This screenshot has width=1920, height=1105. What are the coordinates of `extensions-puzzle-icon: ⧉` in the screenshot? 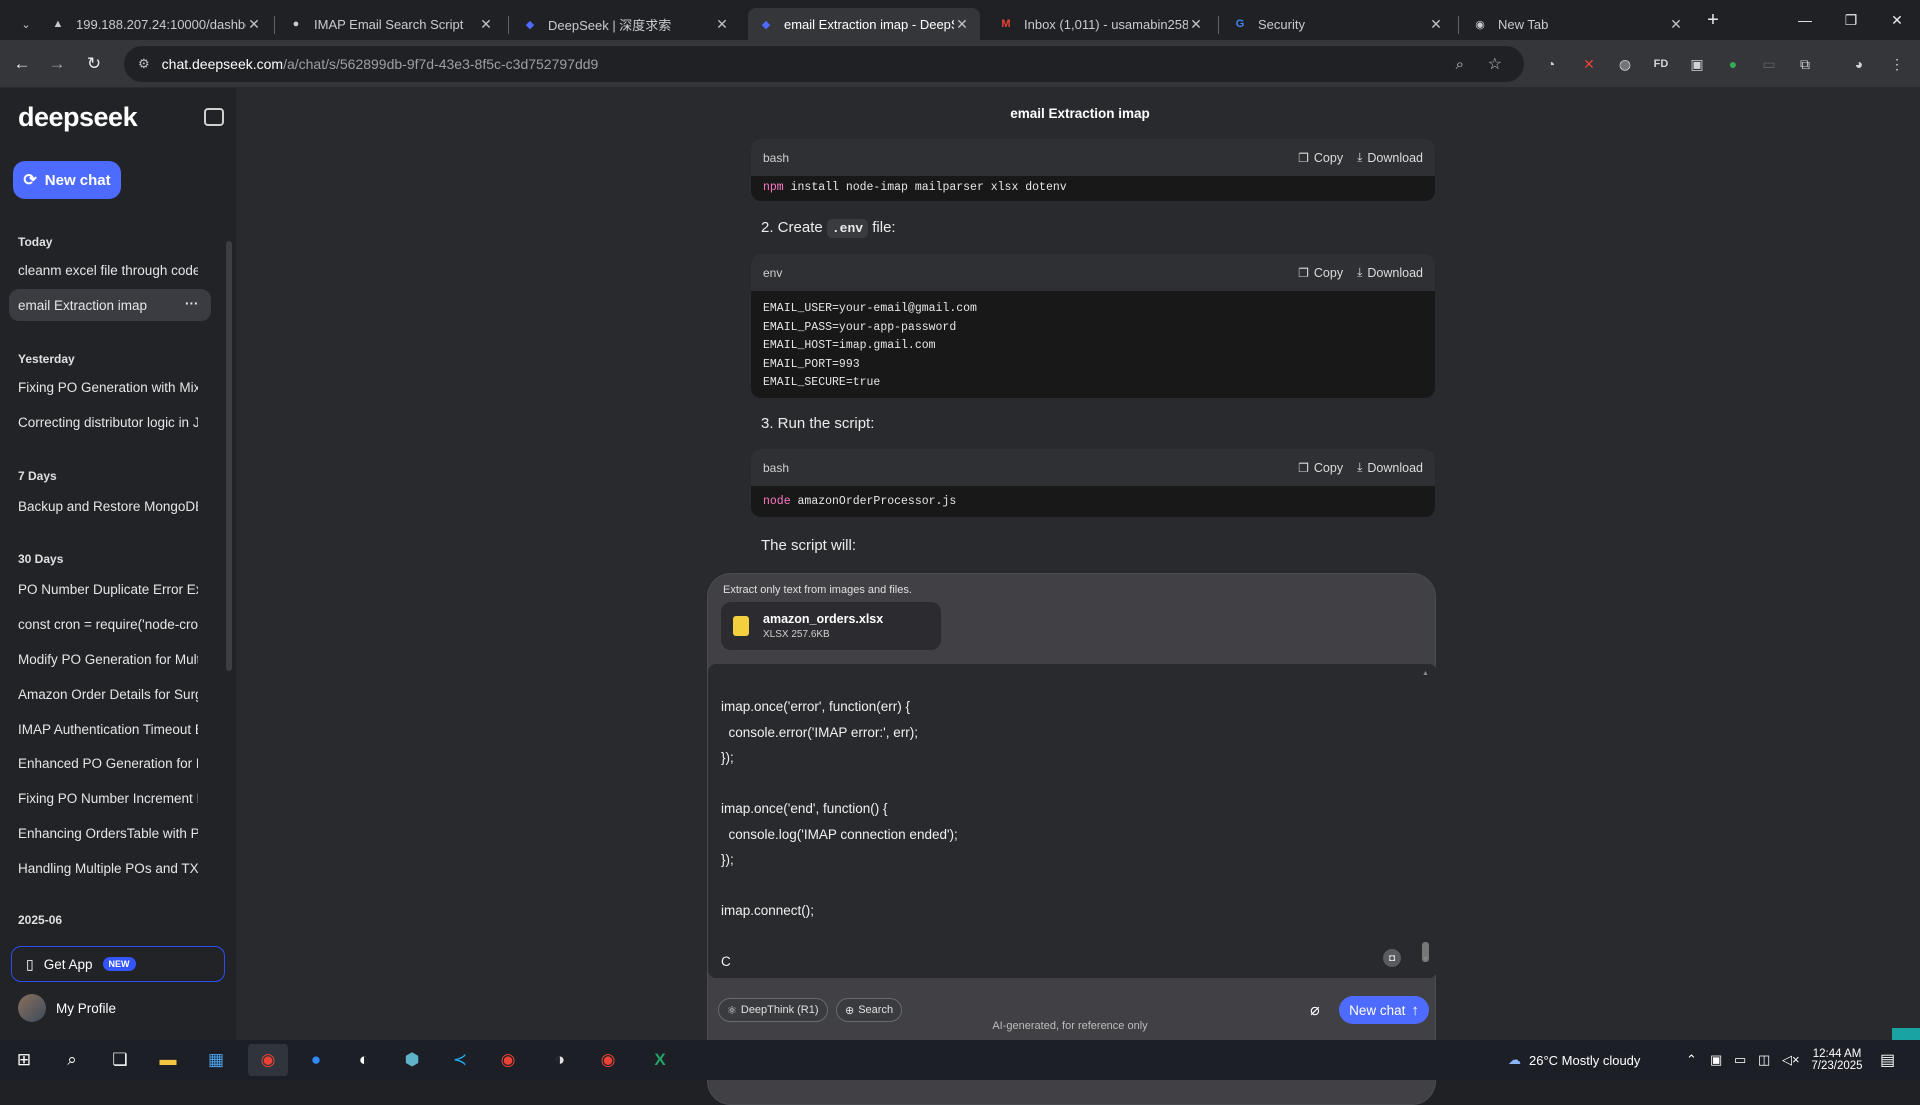 It's located at (1805, 64).